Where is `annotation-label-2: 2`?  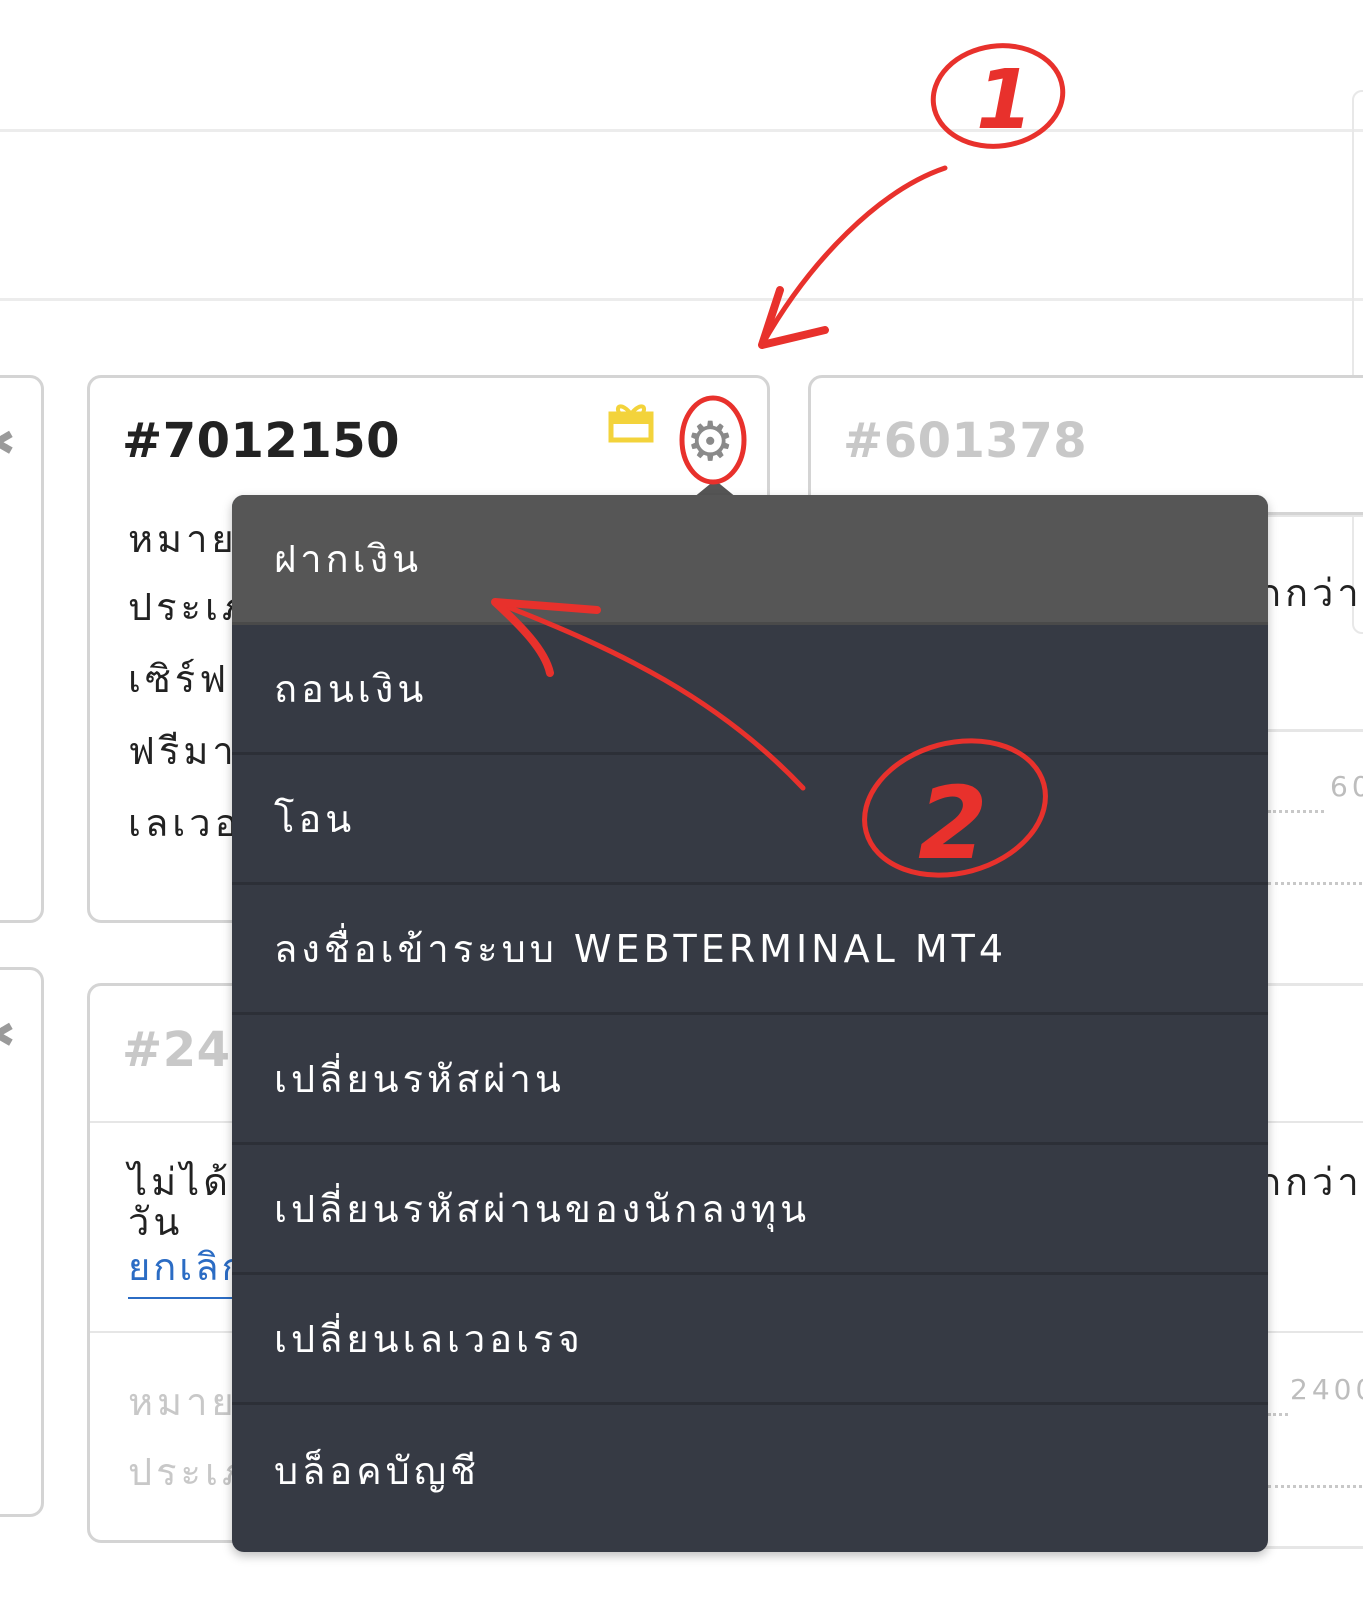
annotation-label-2: 2 is located at coordinates (953, 823).